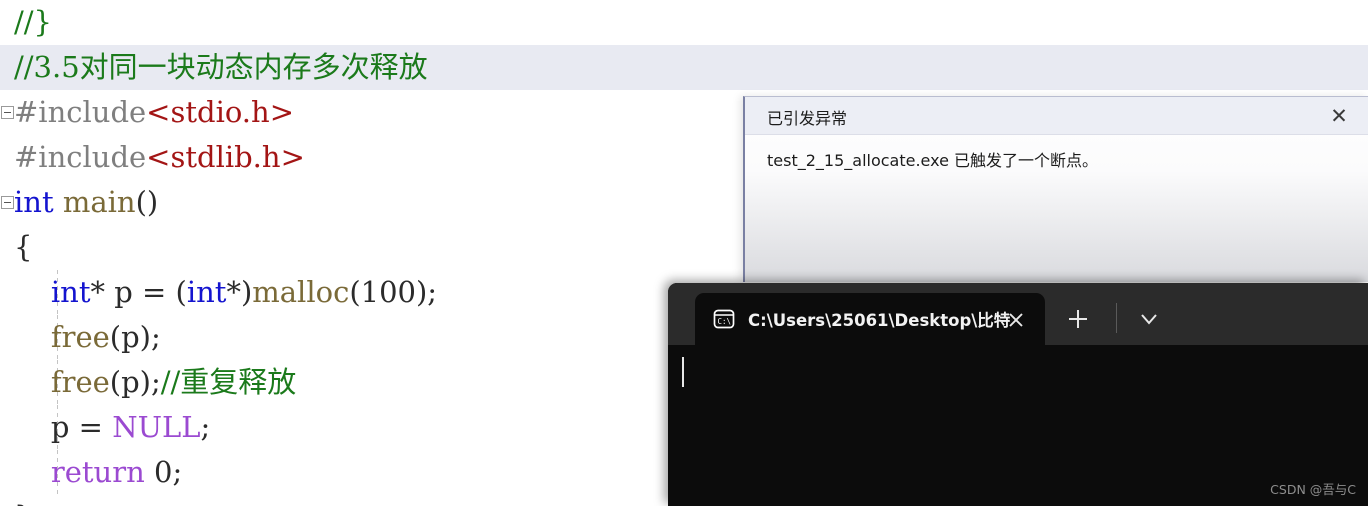 The height and width of the screenshot is (506, 1368). I want to click on terminal-cursor, so click(683, 372).